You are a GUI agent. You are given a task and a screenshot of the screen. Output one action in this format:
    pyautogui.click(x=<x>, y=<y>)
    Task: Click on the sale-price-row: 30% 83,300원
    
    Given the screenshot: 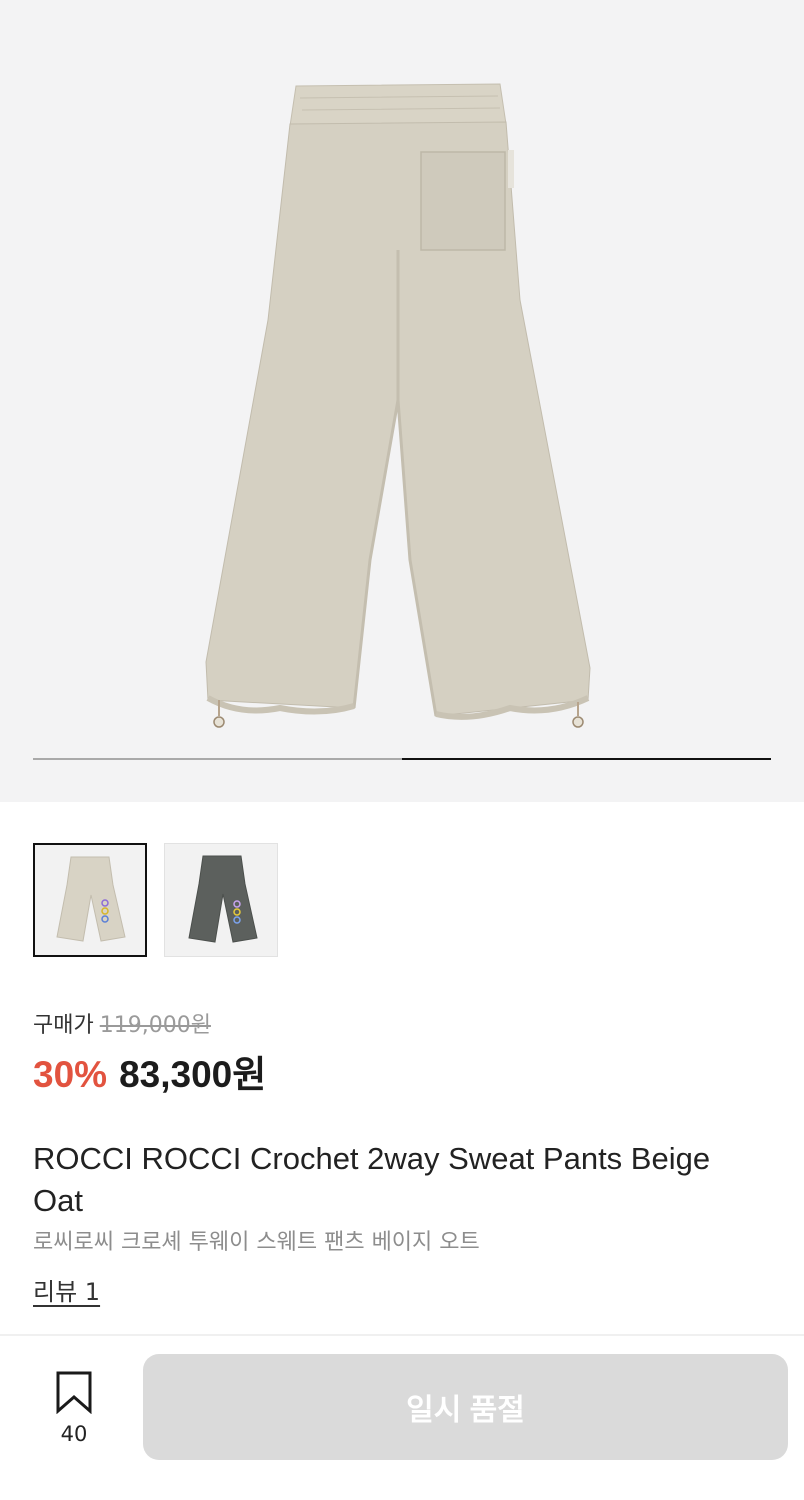 What is the action you would take?
    pyautogui.click(x=149, y=1071)
    